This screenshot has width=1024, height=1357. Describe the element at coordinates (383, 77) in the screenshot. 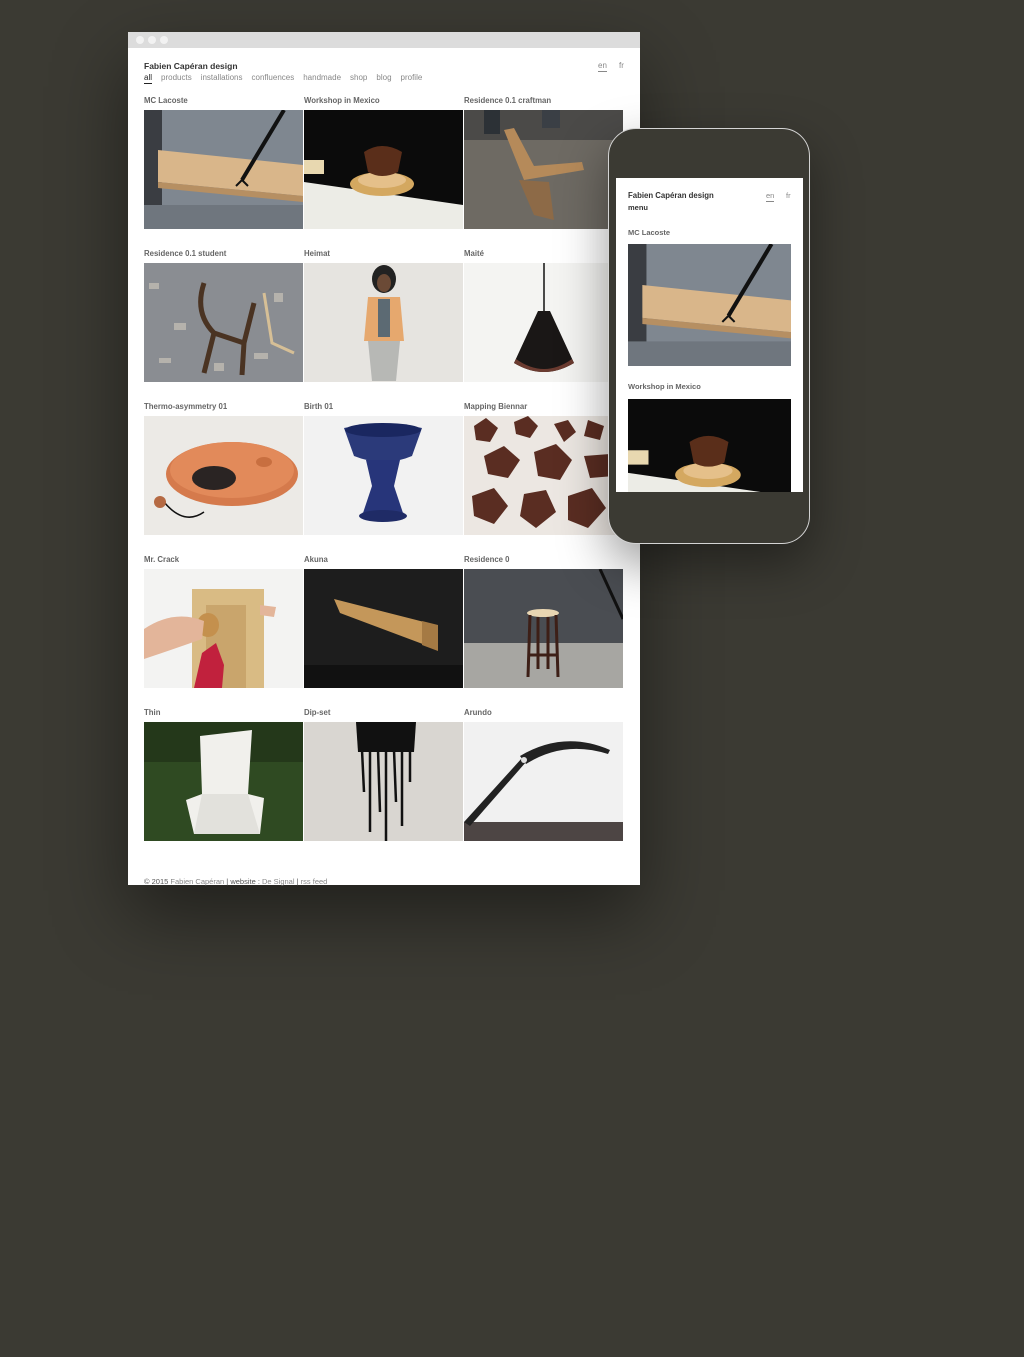

I see `nav-item-blog: blog` at that location.